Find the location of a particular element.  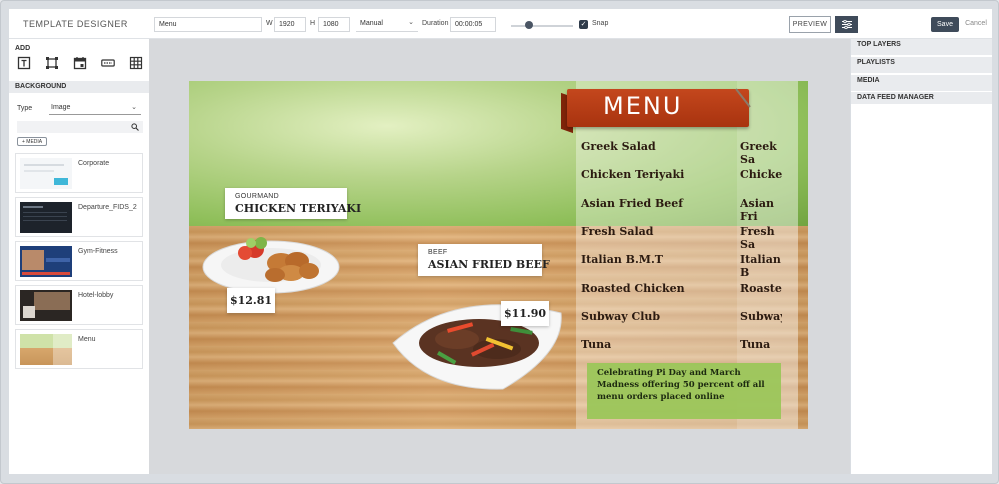

menu-item-right: Subway is located at coordinates (761, 316).